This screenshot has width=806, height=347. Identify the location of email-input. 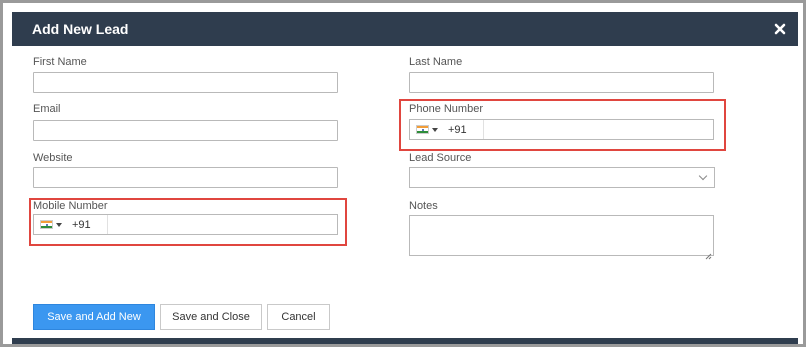
(185, 130).